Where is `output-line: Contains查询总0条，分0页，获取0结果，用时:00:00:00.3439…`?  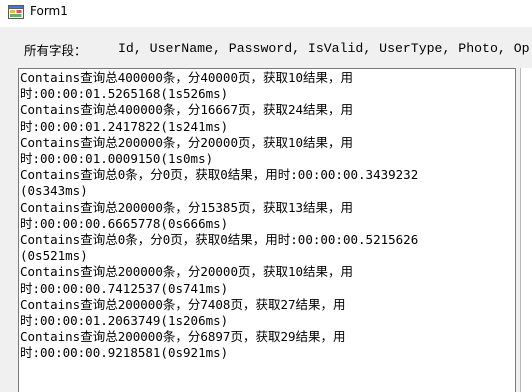 output-line: Contains查询总0条，分0页，获取0结果，用时:00:00:00.3439… is located at coordinates (219, 175).